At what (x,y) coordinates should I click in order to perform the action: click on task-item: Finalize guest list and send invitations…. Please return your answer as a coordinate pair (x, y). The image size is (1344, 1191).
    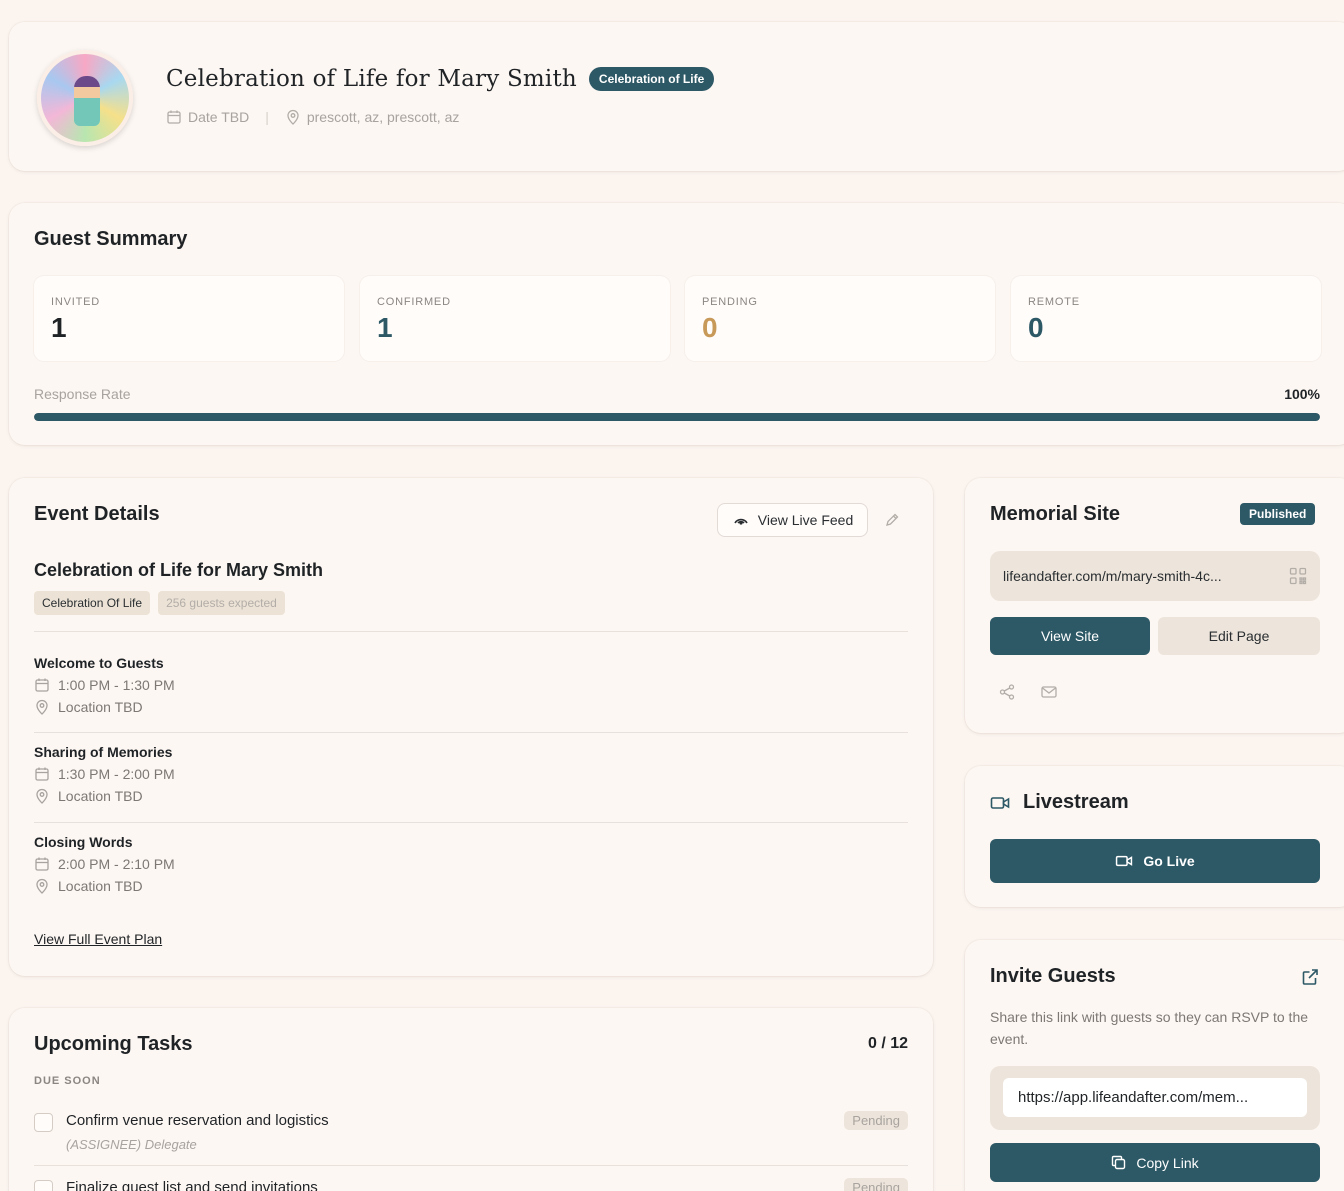
    Looking at the image, I should click on (471, 1183).